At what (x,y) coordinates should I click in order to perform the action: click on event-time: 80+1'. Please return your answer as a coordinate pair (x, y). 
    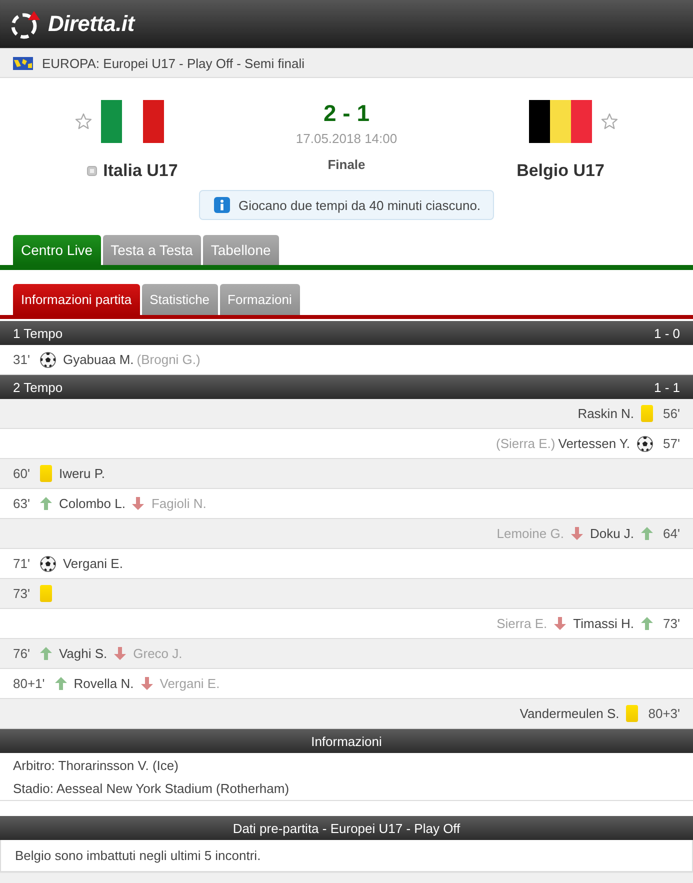
    Looking at the image, I should click on (29, 683).